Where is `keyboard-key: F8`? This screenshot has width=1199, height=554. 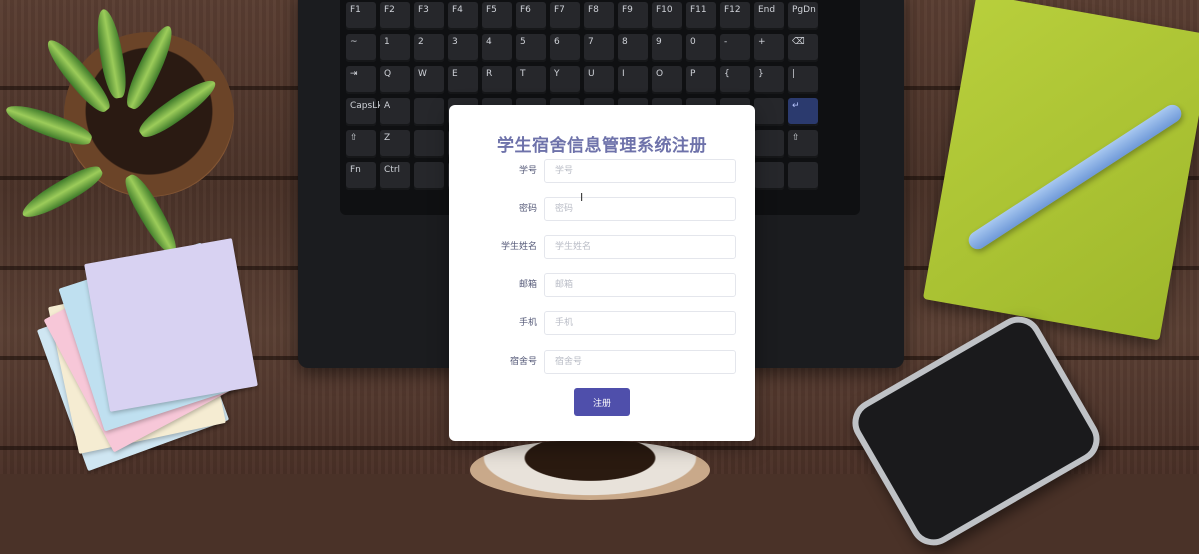 keyboard-key: F8 is located at coordinates (599, 16).